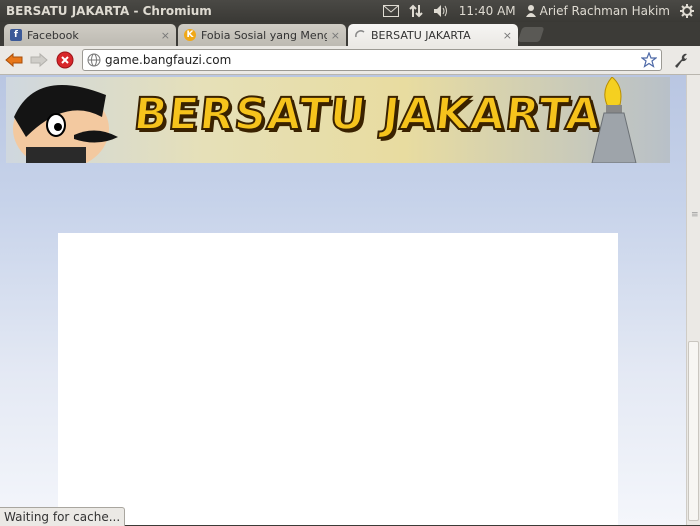 The height and width of the screenshot is (526, 700). Describe the element at coordinates (94, 60) in the screenshot. I see `globe-icon` at that location.